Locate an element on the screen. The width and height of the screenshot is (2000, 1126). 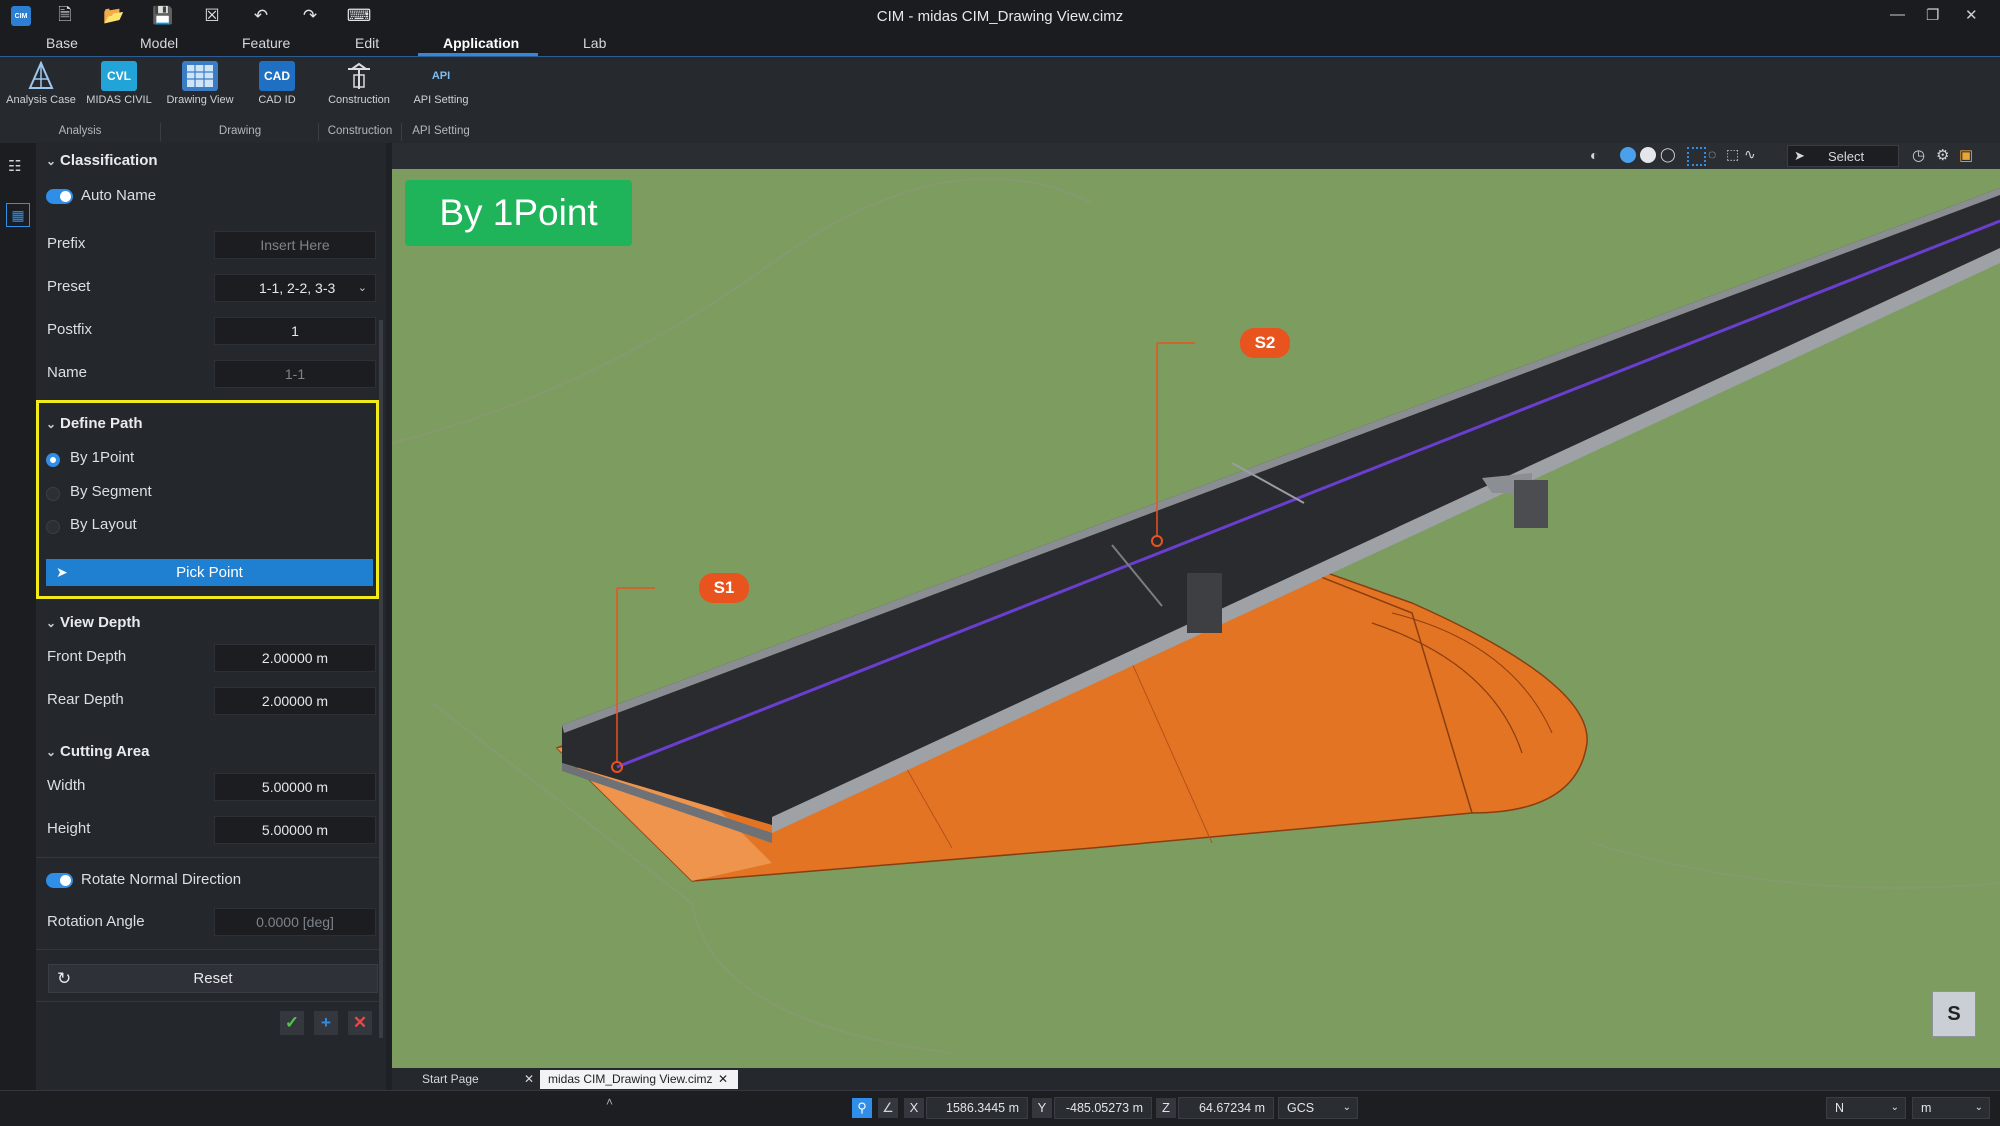
rotate-normal-label: Rotate Normal Direction is located at coordinates (161, 879).